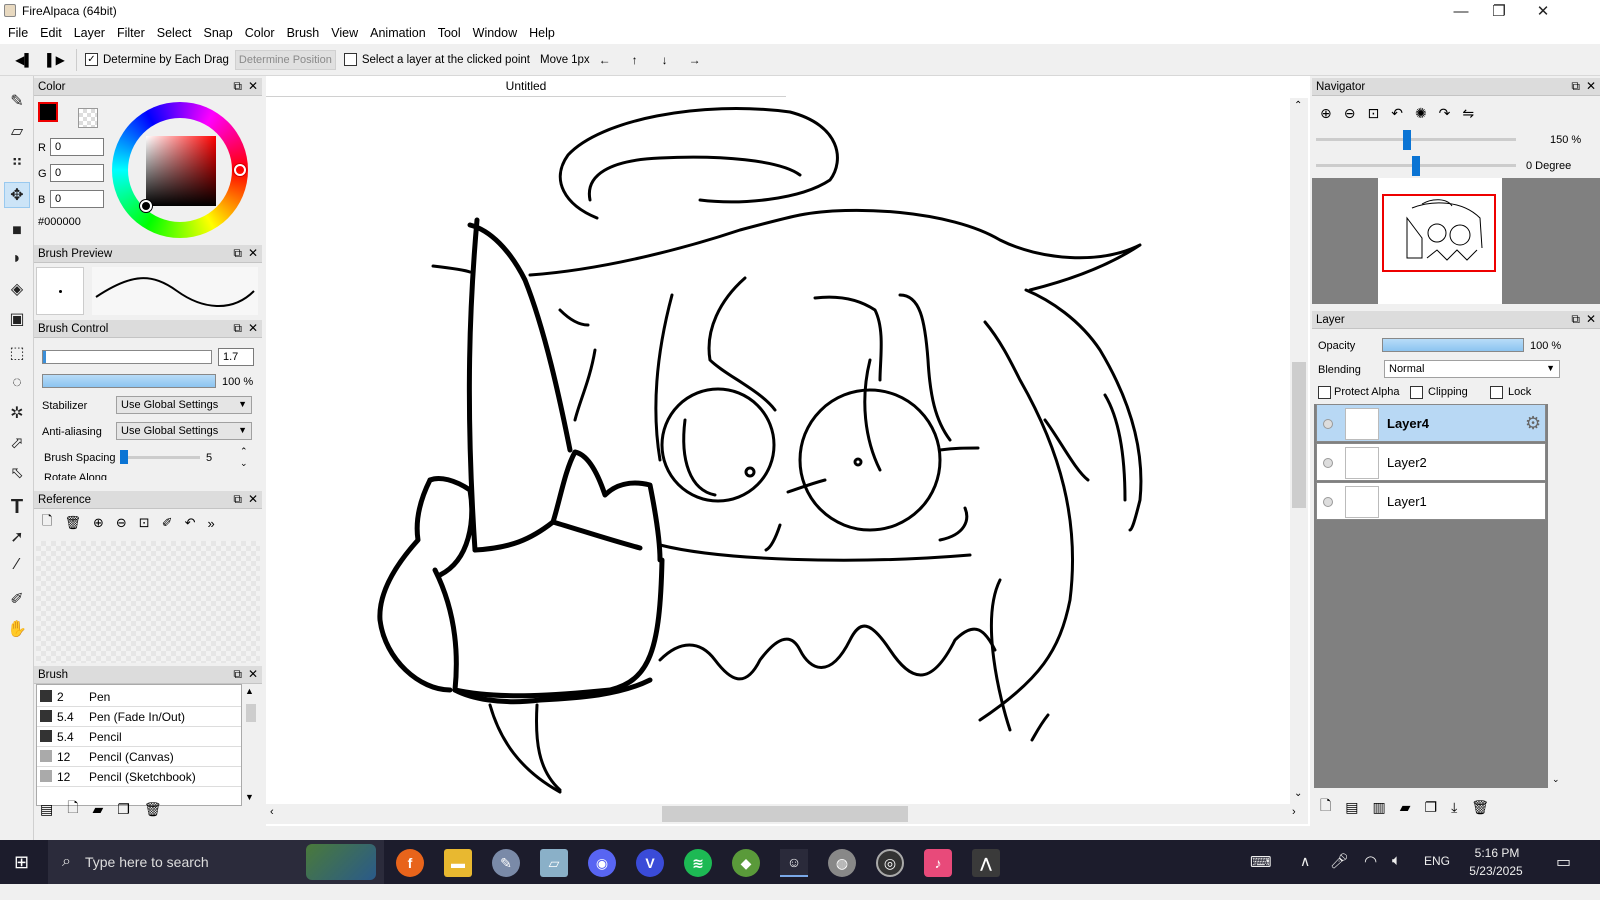 The width and height of the screenshot is (1600, 900). I want to click on new-reference-icon: 🗋, so click(47, 523).